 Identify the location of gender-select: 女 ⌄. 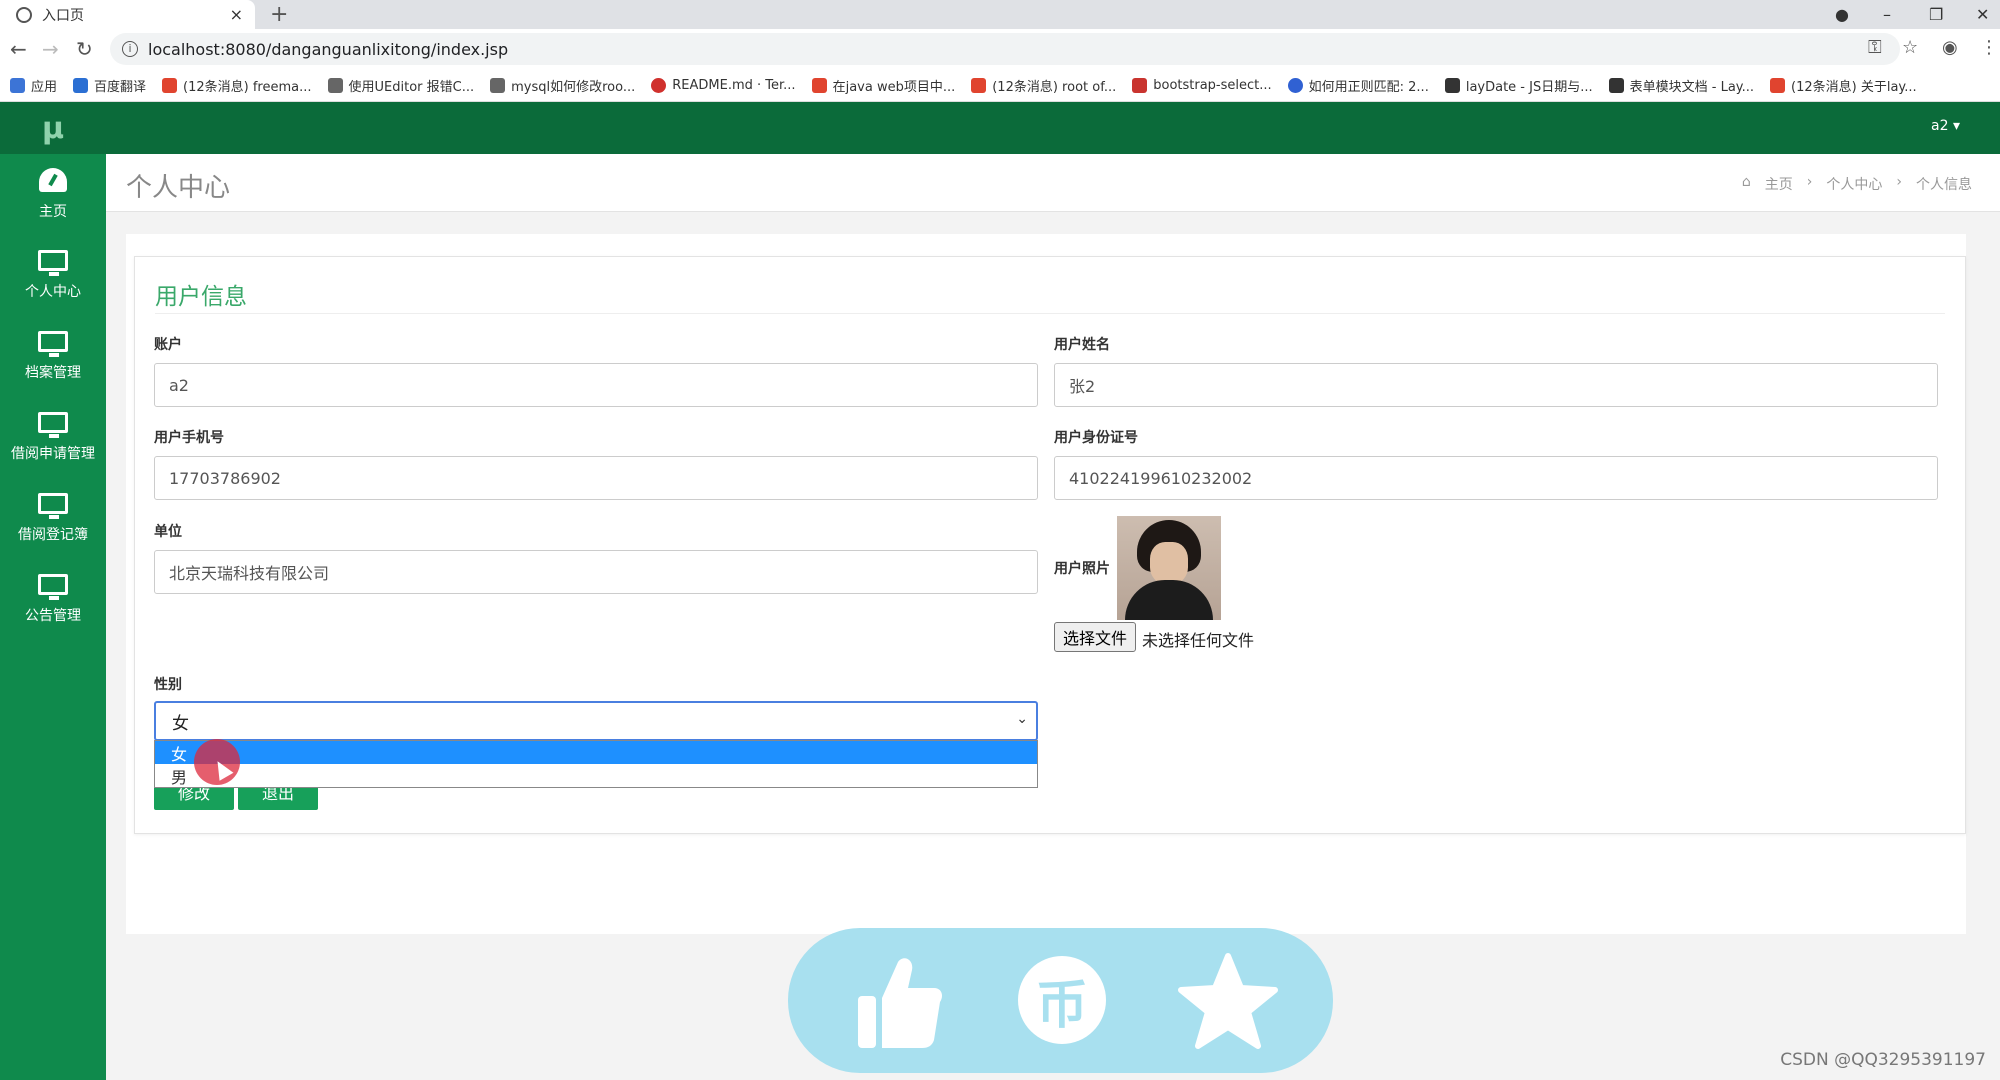
(596, 721).